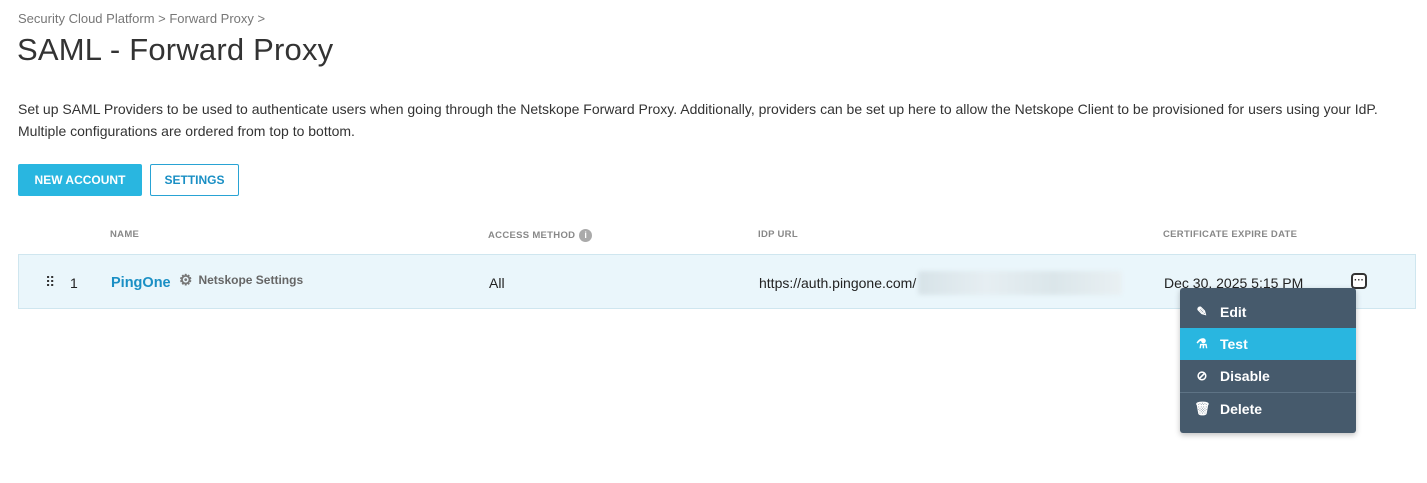  I want to click on more-options-icon: ···, so click(1359, 281).